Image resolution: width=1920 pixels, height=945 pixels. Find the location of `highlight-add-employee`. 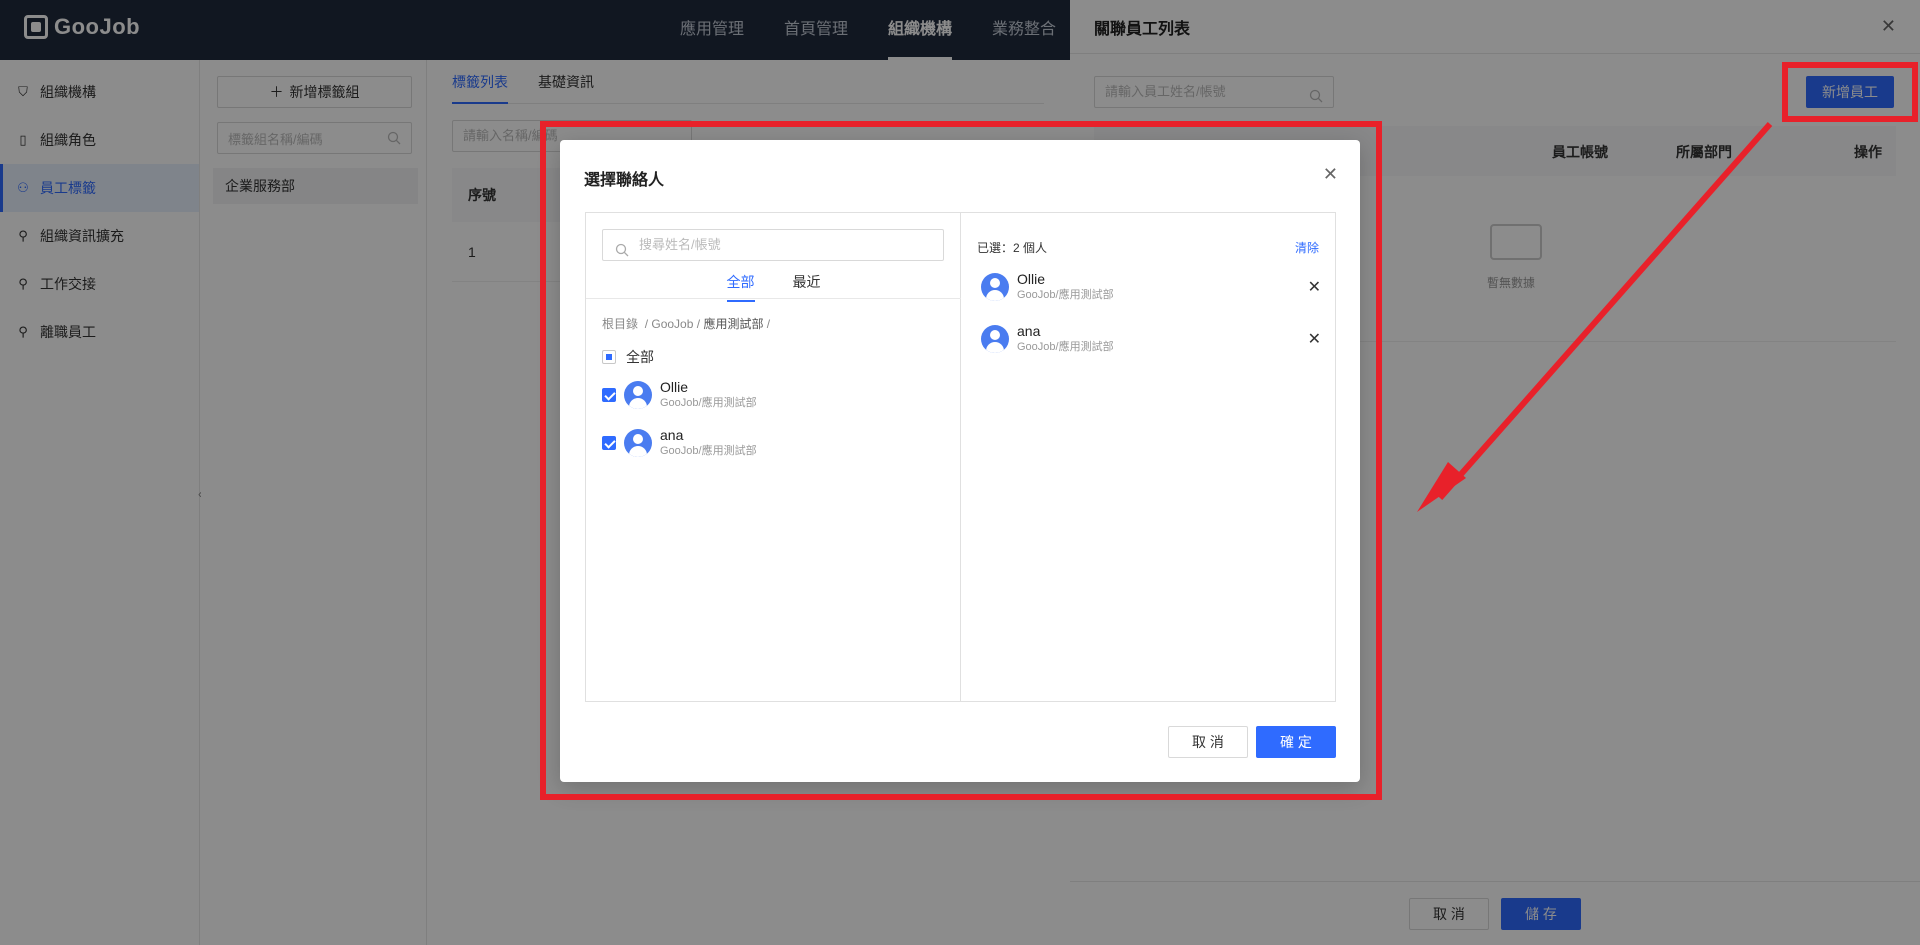

highlight-add-employee is located at coordinates (1850, 92).